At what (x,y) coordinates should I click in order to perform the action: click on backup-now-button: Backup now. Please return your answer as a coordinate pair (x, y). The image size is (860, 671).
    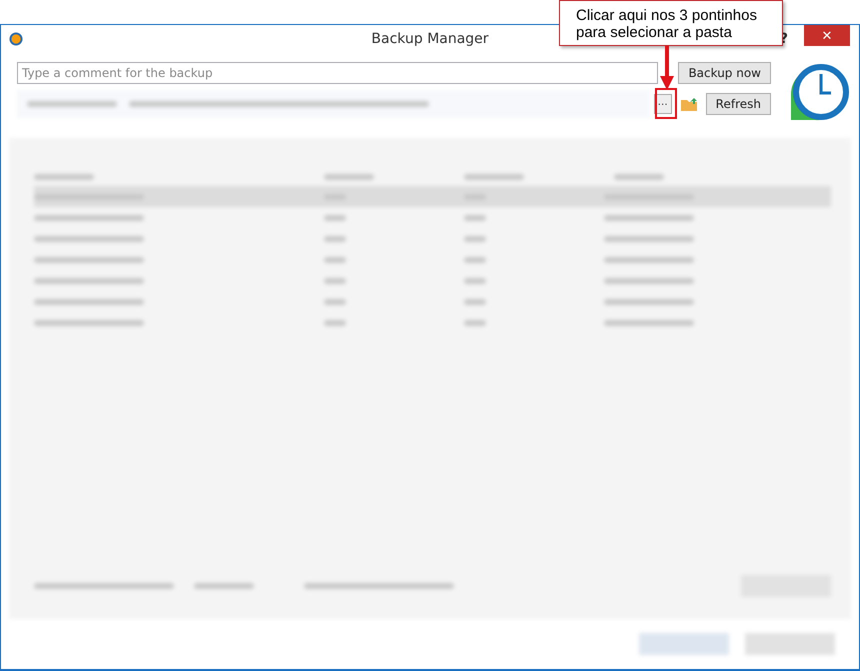
    Looking at the image, I should click on (724, 73).